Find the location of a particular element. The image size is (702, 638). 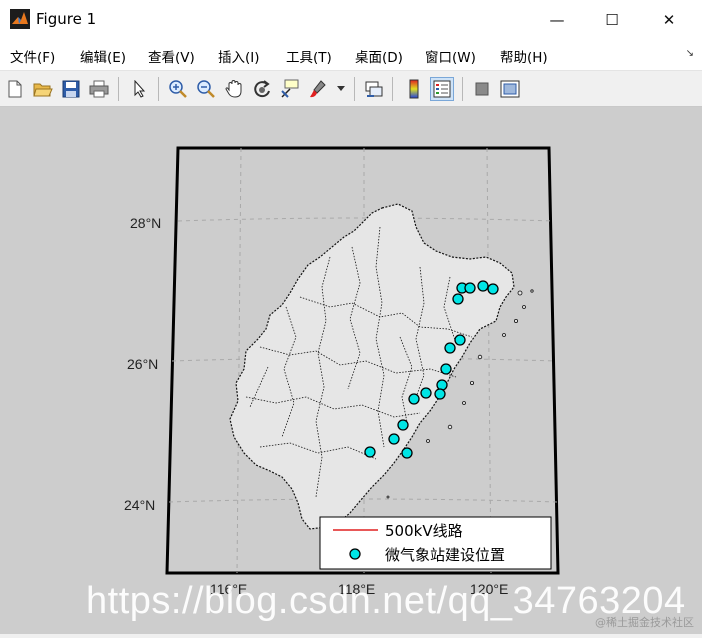

open-file-button is located at coordinates (43, 89).